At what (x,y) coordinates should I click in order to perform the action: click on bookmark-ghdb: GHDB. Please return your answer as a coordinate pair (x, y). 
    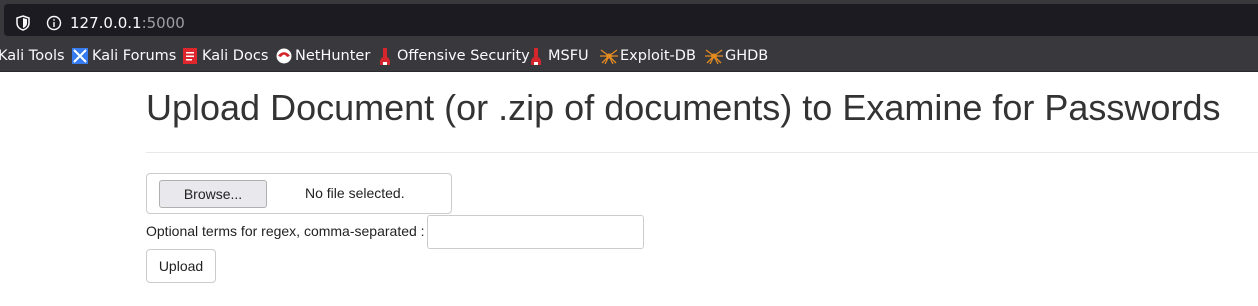
    Looking at the image, I should click on (738, 56).